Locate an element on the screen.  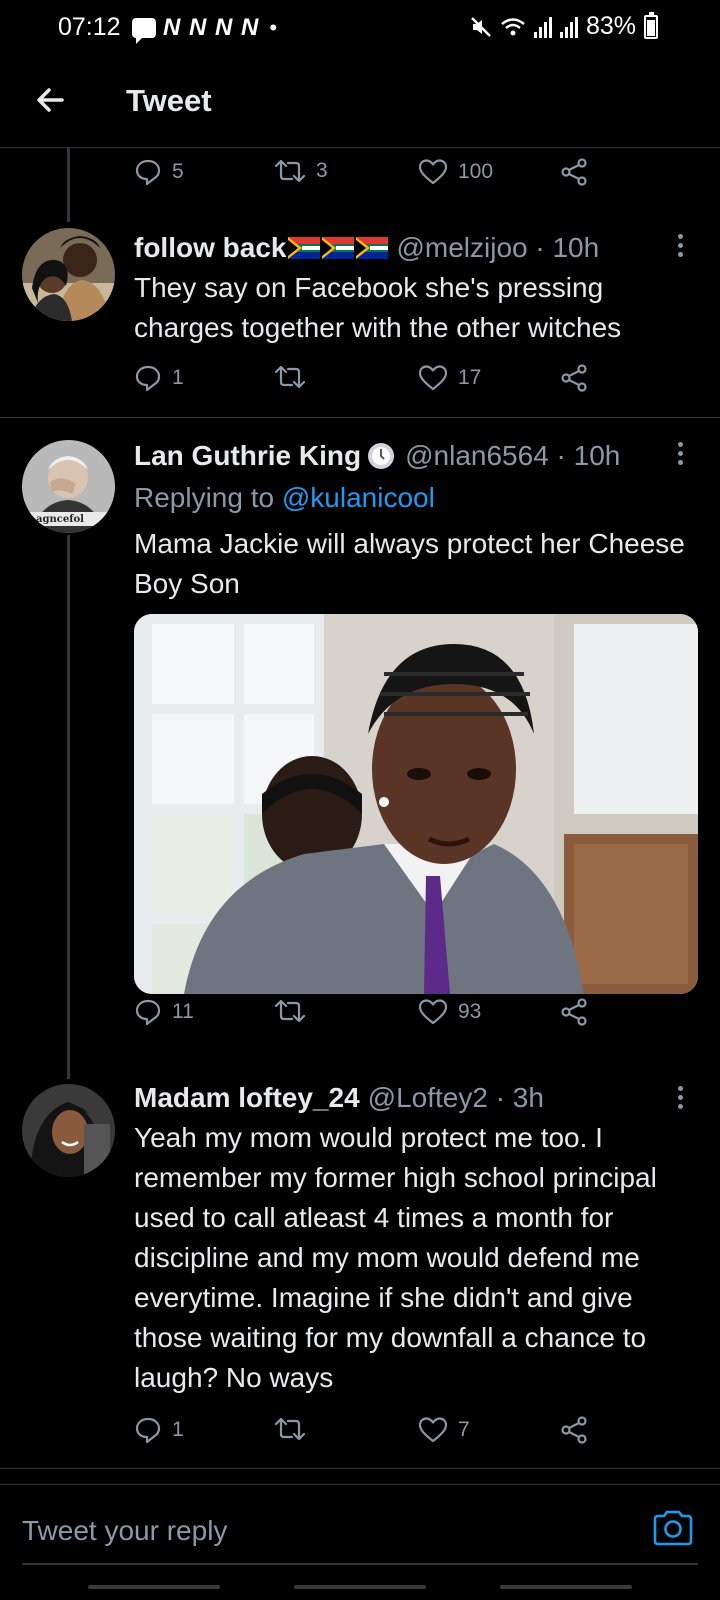
replying-to: Replying to @kulanicool is located at coordinates (284, 498).